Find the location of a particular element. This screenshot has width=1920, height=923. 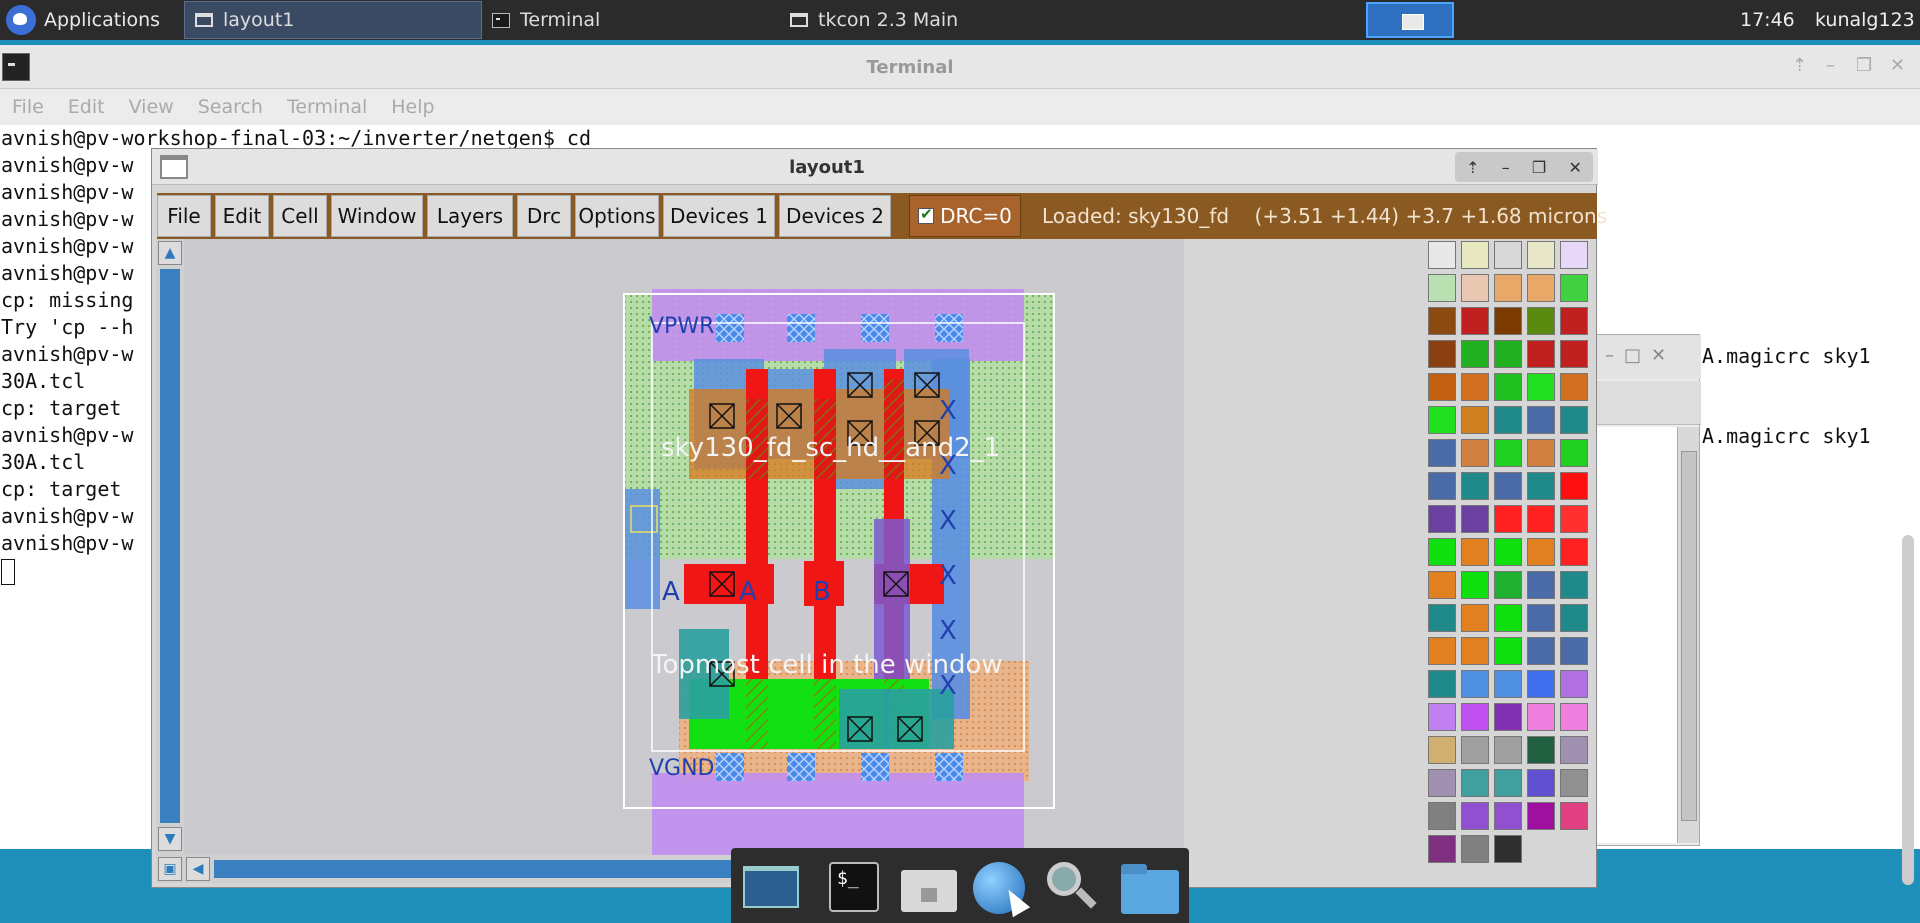

zoom-box-icon: ▣ is located at coordinates (170, 869).